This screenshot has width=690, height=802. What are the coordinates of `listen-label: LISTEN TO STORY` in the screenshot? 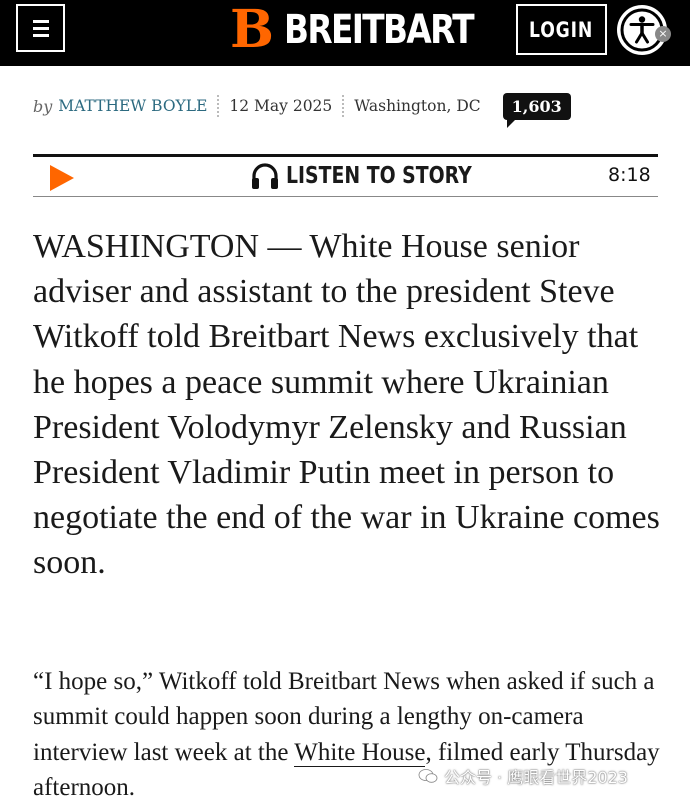 It's located at (379, 176).